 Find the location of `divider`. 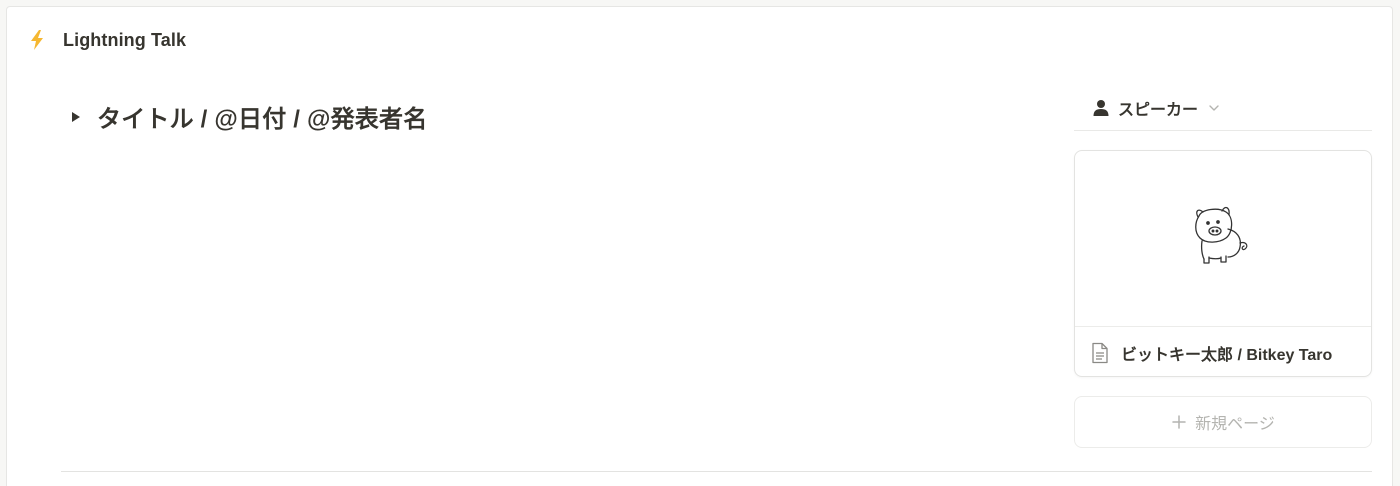

divider is located at coordinates (716, 471).